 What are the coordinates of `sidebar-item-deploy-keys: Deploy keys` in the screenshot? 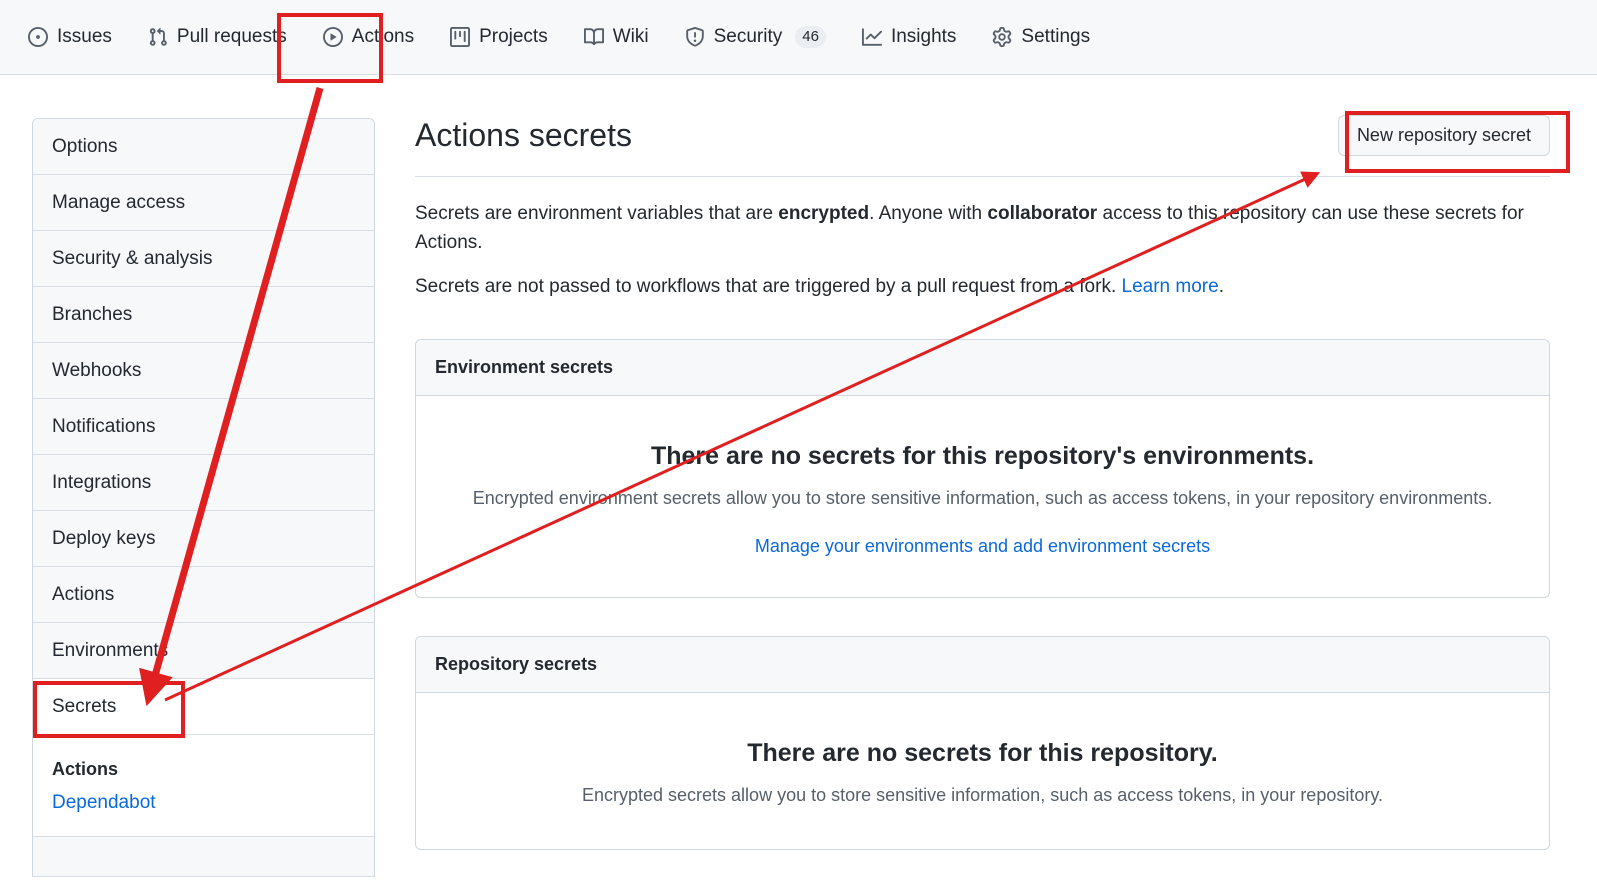 It's located at (203, 539).